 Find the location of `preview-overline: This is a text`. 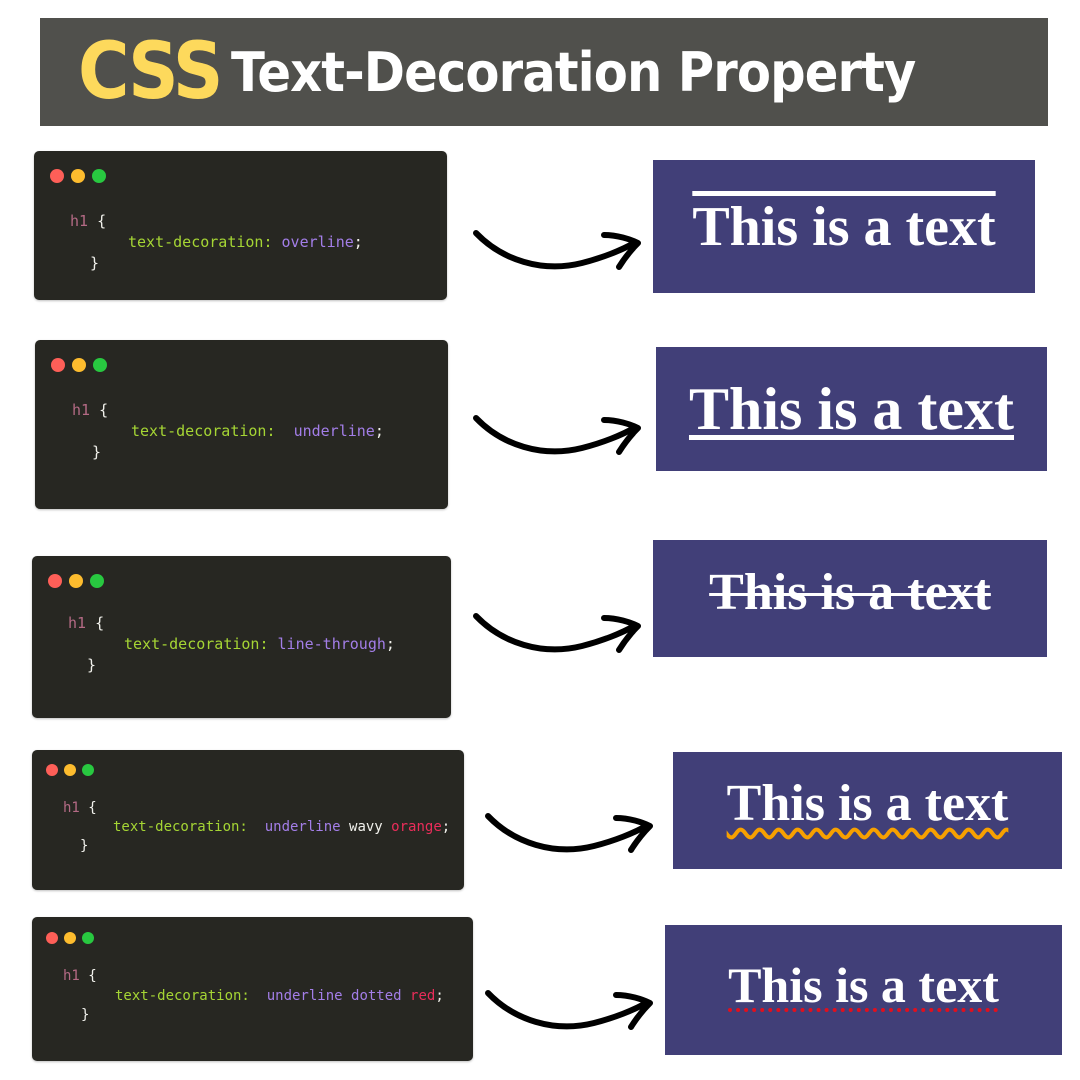

preview-overline: This is a text is located at coordinates (844, 226).